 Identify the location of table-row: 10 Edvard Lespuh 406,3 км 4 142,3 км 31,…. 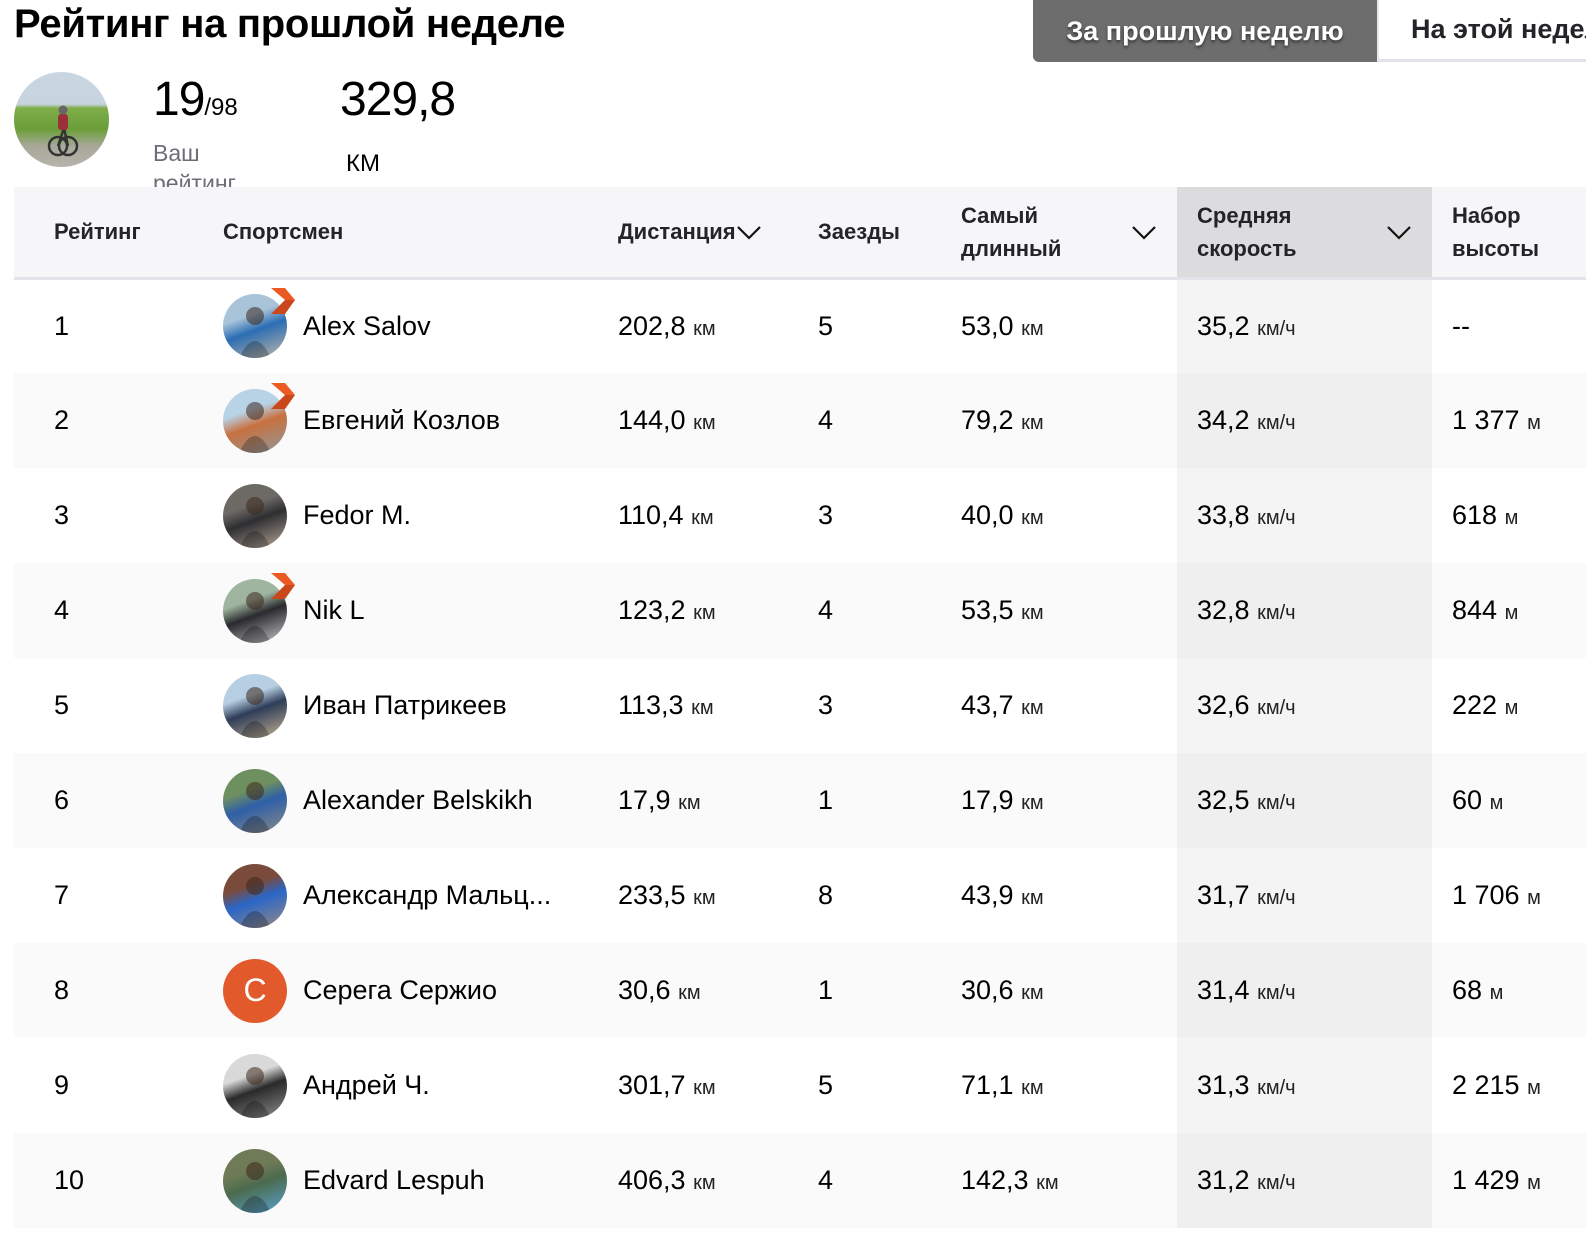
(800, 1180).